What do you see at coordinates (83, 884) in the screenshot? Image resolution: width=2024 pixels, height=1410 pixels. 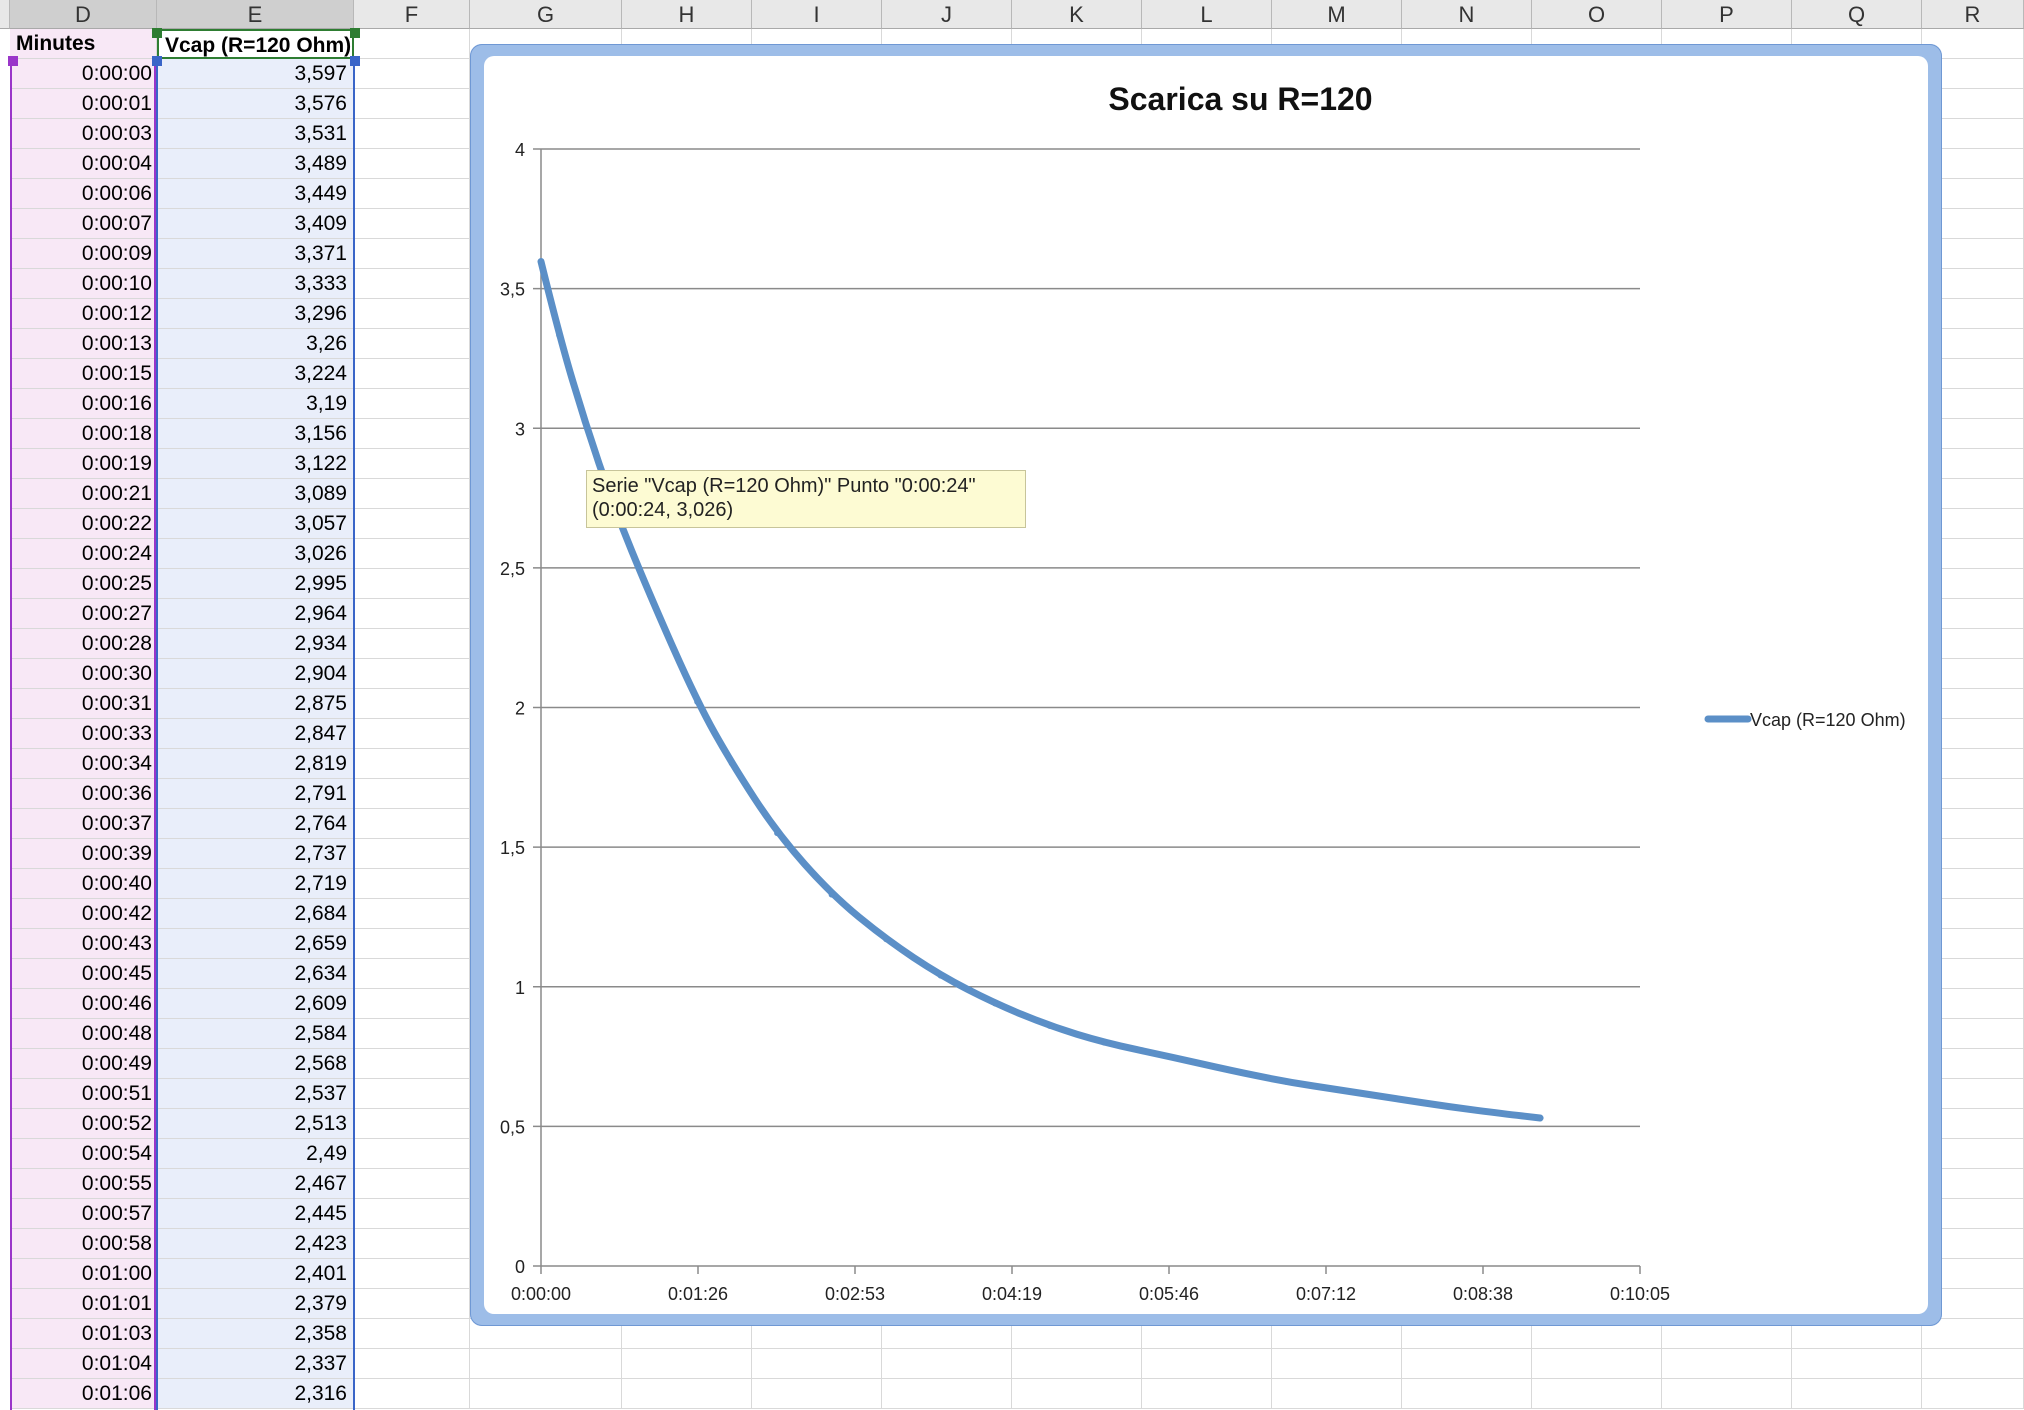 I see `cell-minutes: 0:00:40` at bounding box center [83, 884].